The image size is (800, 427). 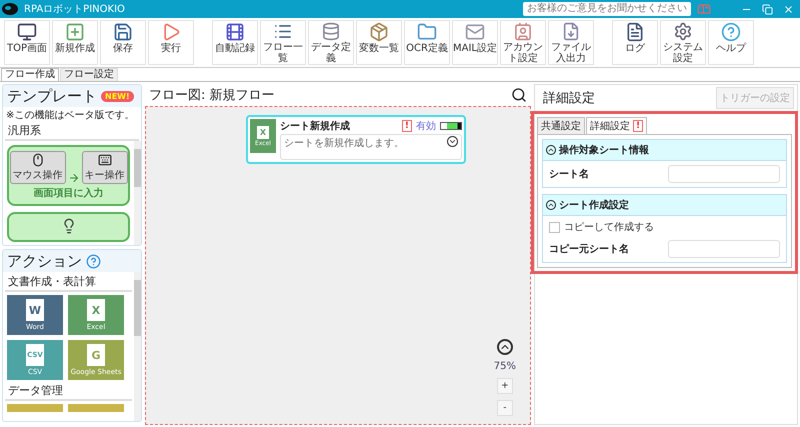 I want to click on document-icon: X, so click(x=96, y=310).